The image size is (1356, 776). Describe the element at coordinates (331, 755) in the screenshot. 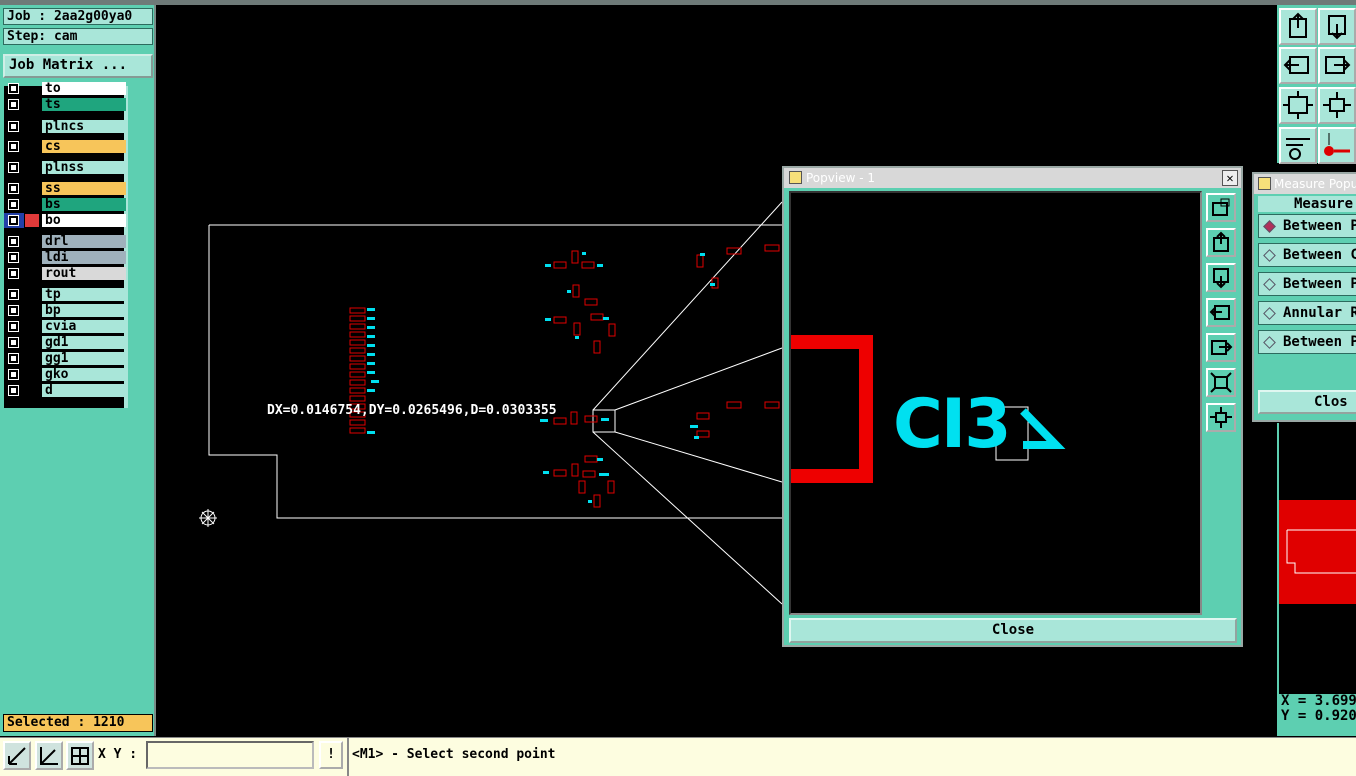

I see `warning-icon: !` at that location.